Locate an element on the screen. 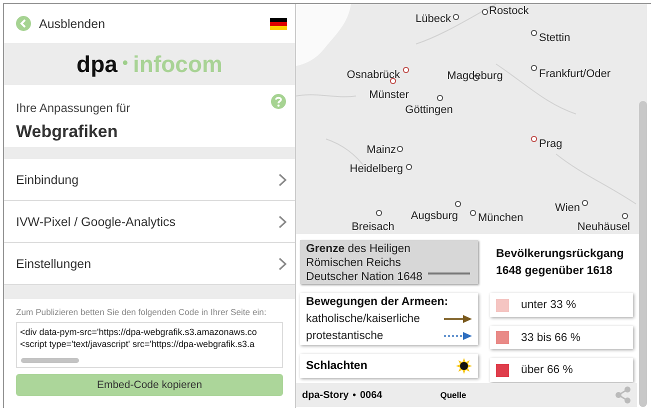  city-label: Wien is located at coordinates (567, 208).